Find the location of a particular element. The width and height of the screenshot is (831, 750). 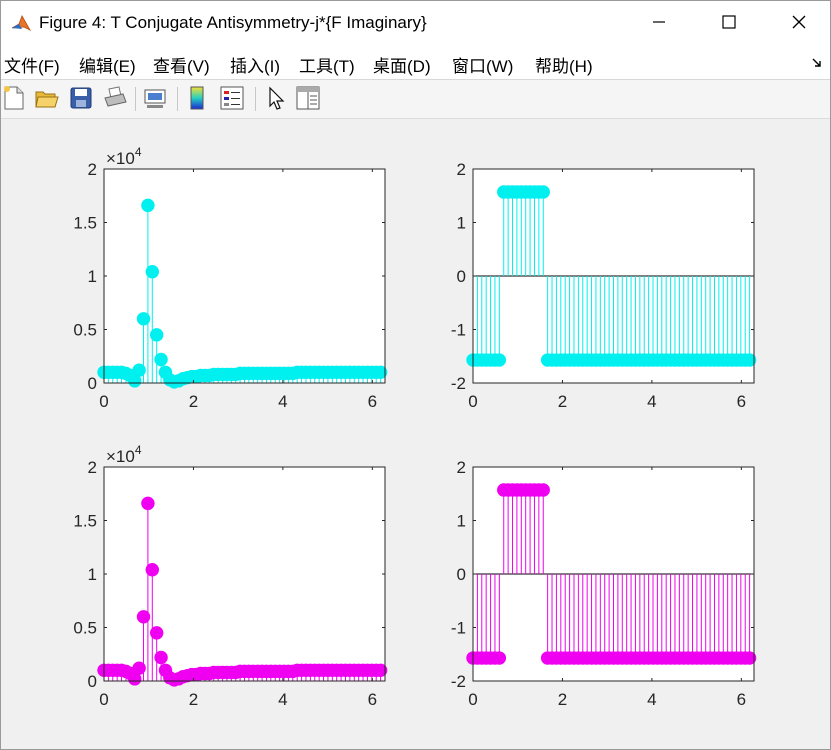

menu-desktop: 桌面(D) is located at coordinates (402, 64).